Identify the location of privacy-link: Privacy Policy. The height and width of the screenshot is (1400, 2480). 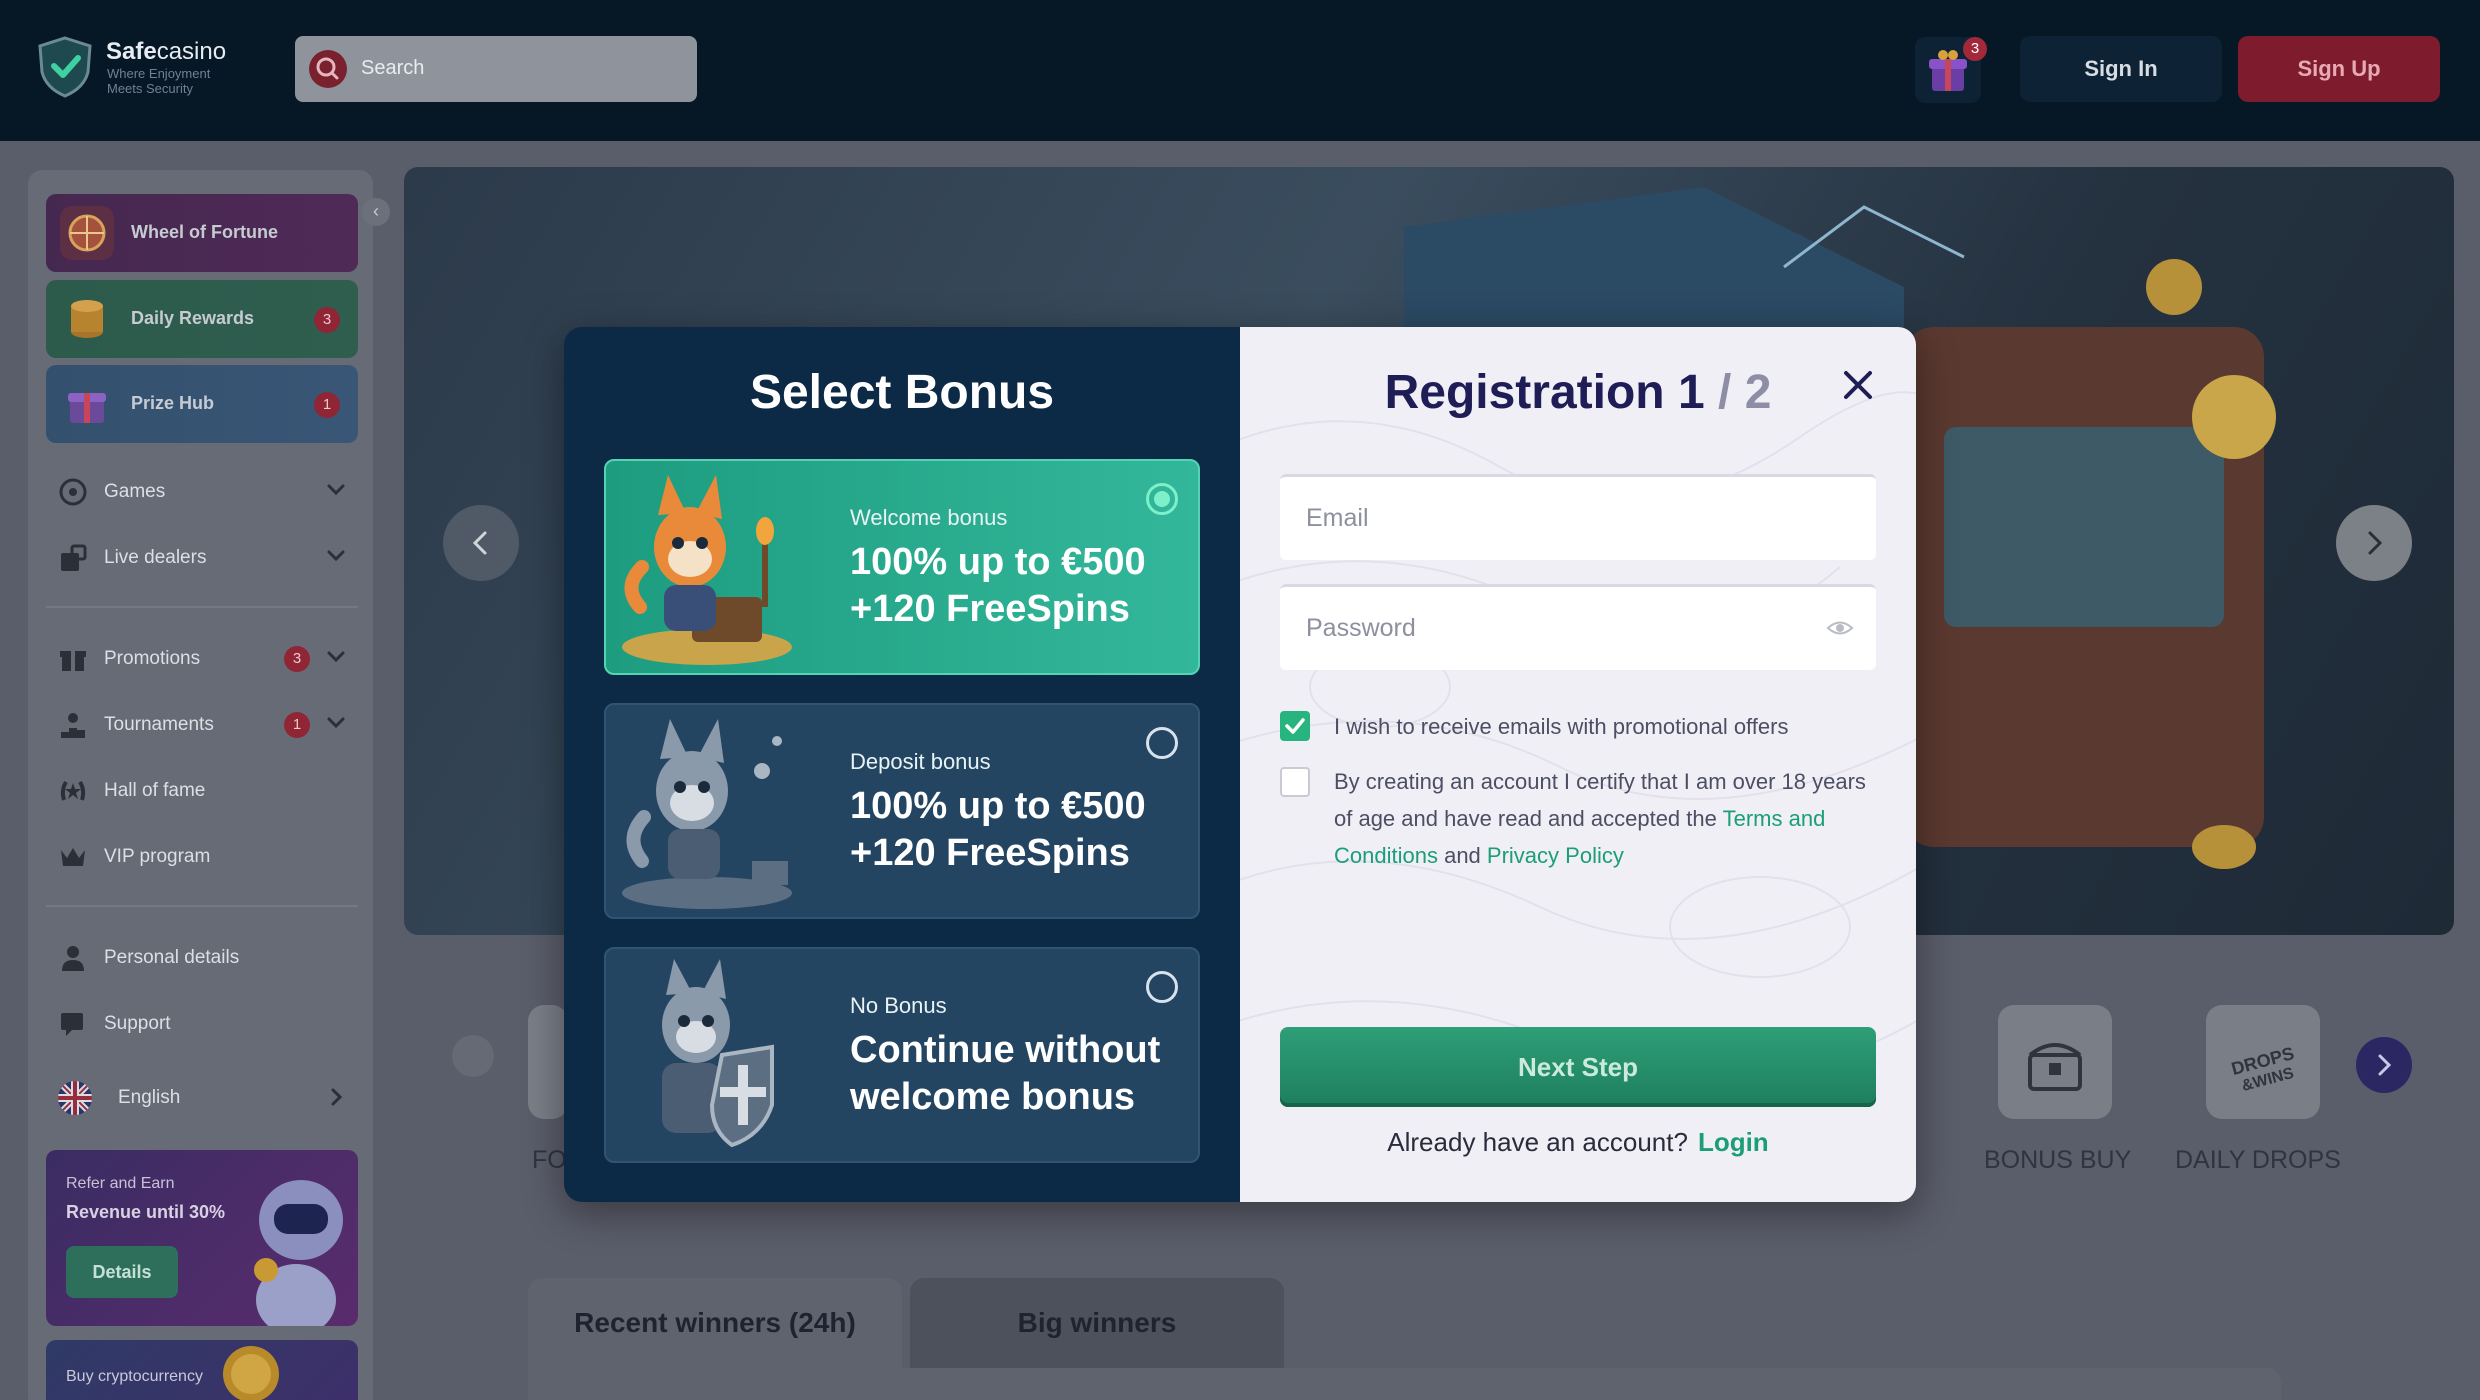
(1555, 855).